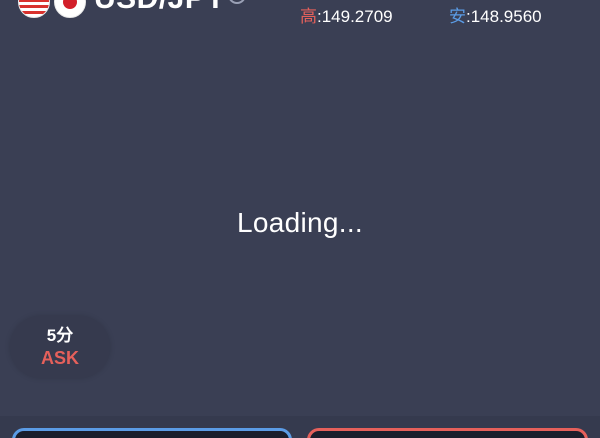 The width and height of the screenshot is (600, 438). Describe the element at coordinates (160, 8) in the screenshot. I see `currency-pair-title: USD/JPY` at that location.